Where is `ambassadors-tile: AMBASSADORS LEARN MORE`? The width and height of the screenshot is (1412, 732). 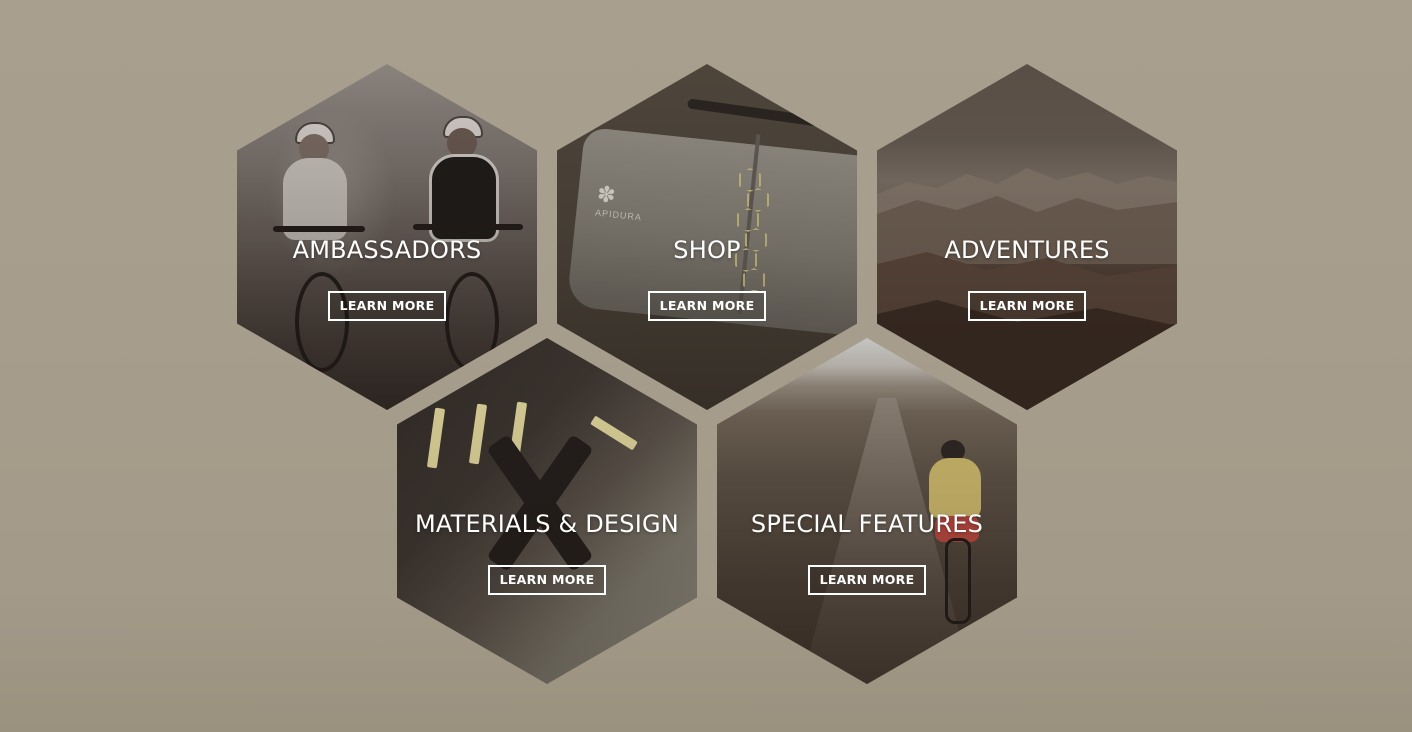
ambassadors-tile: AMBASSADORS LEARN MORE is located at coordinates (387, 237).